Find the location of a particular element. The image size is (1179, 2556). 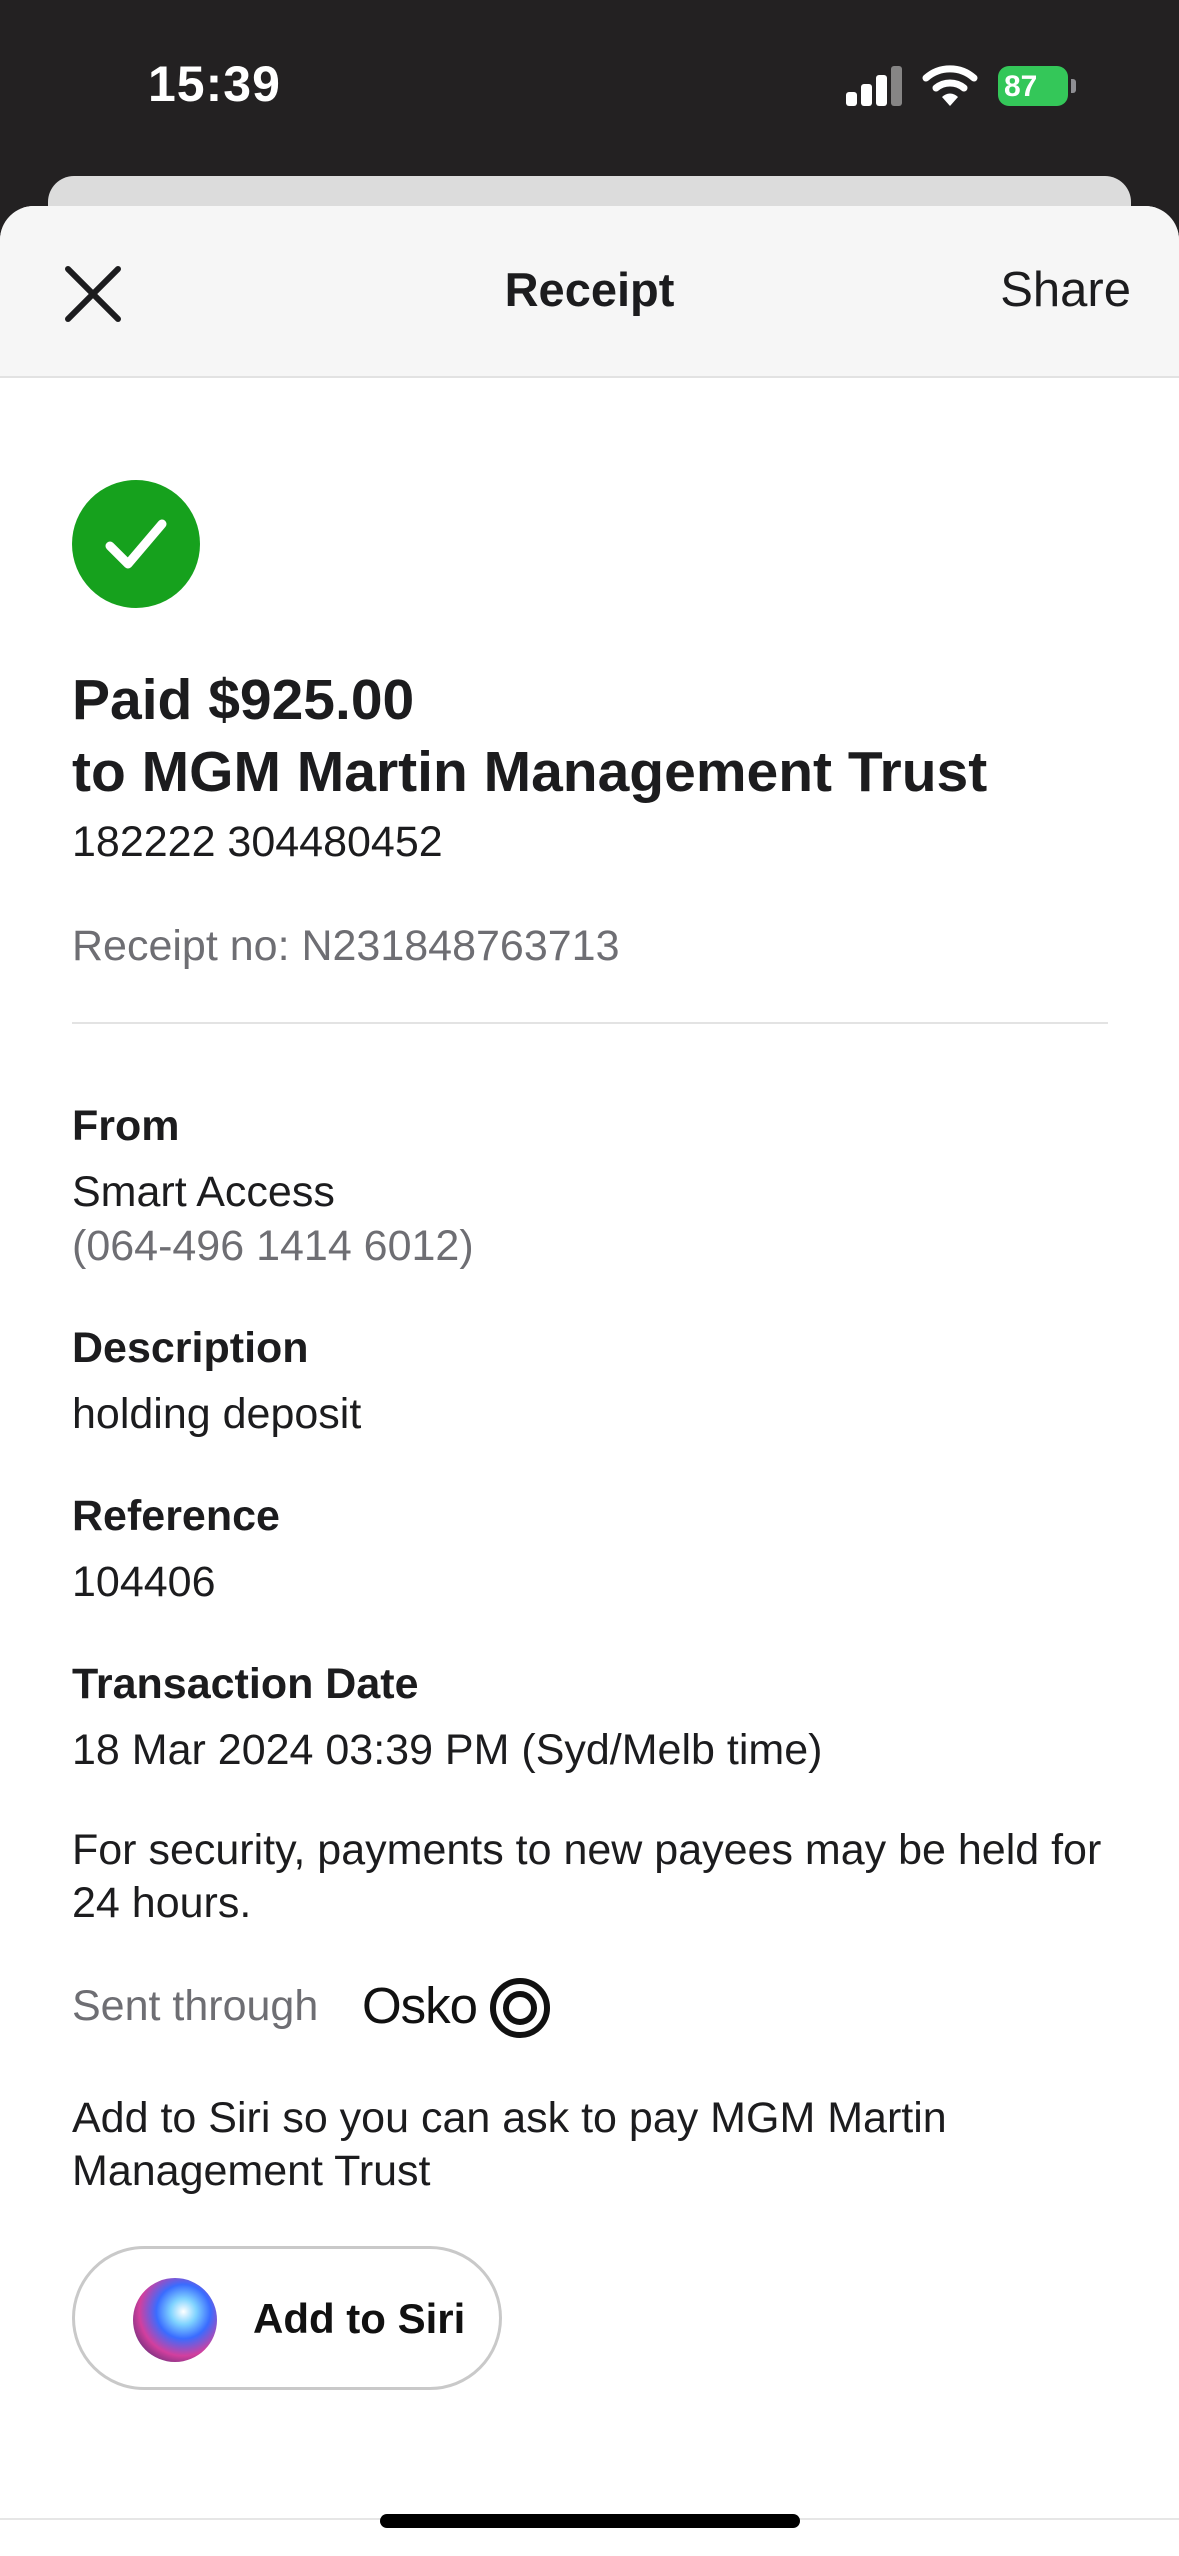

divider is located at coordinates (590, 1023).